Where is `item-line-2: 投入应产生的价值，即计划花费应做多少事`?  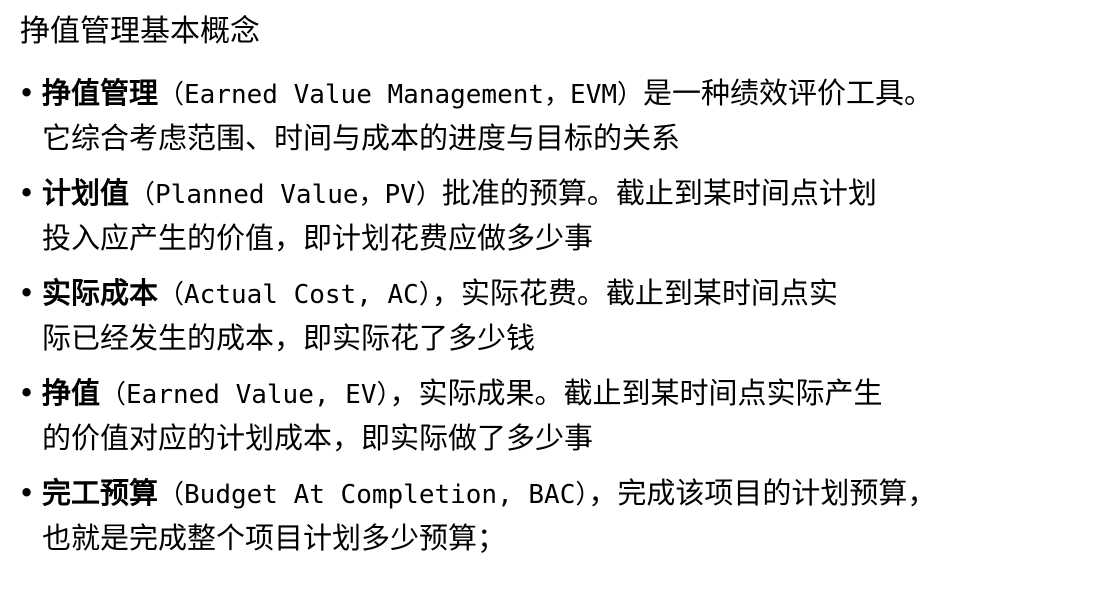
item-line-2: 投入应产生的价值，即计划花费应做多少事 is located at coordinates (318, 238).